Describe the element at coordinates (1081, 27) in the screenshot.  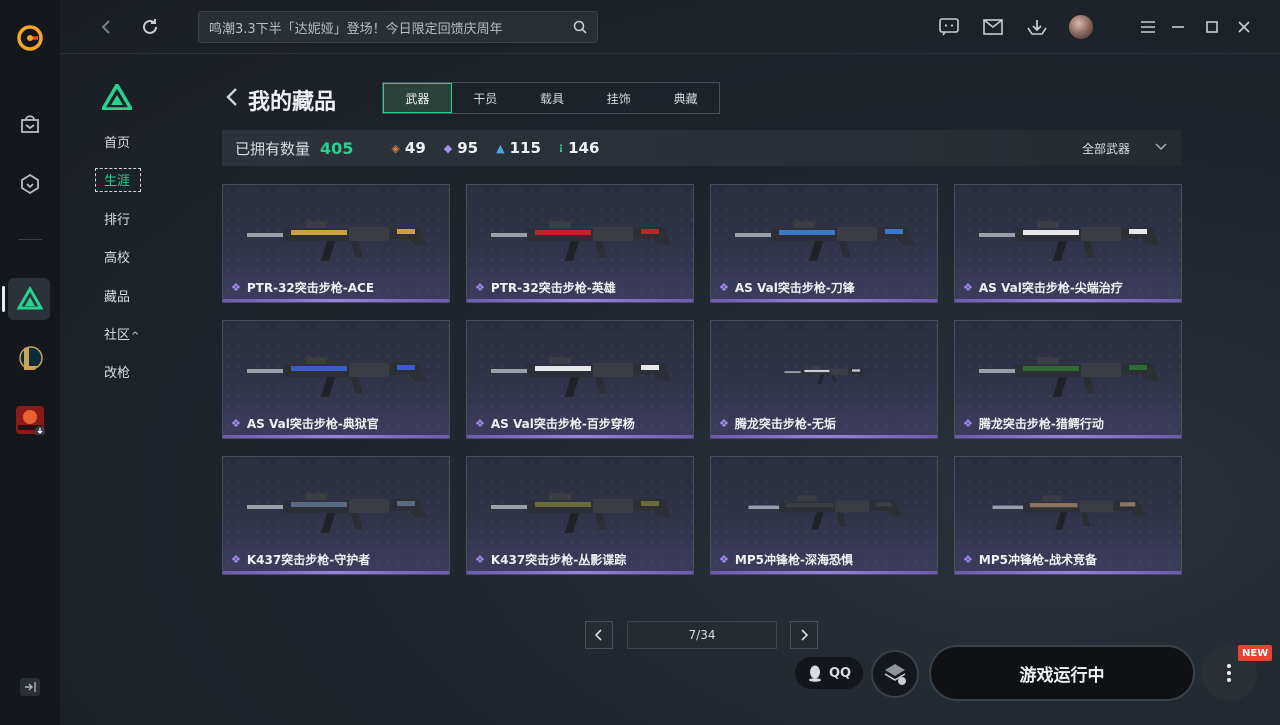
I see `avatar` at that location.